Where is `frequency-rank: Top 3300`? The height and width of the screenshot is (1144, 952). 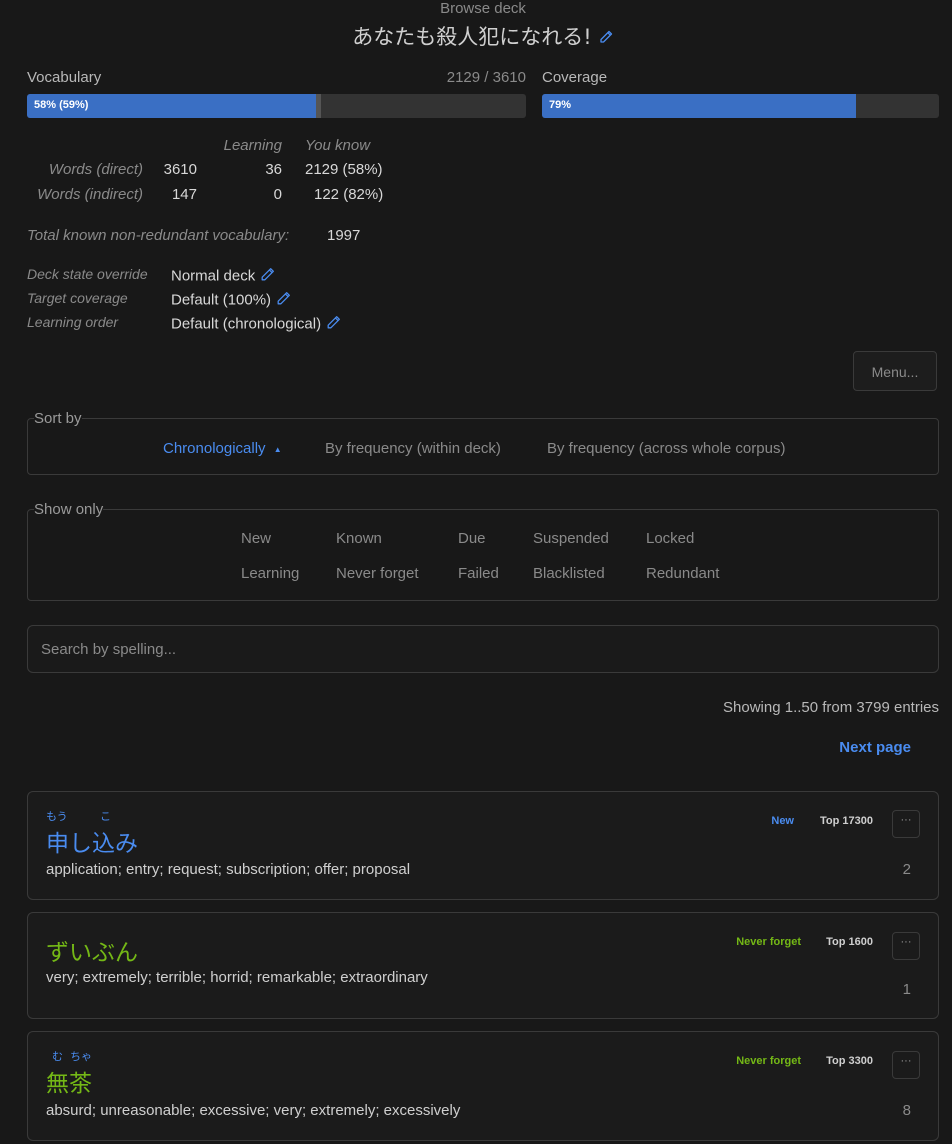
frequency-rank: Top 3300 is located at coordinates (849, 1061).